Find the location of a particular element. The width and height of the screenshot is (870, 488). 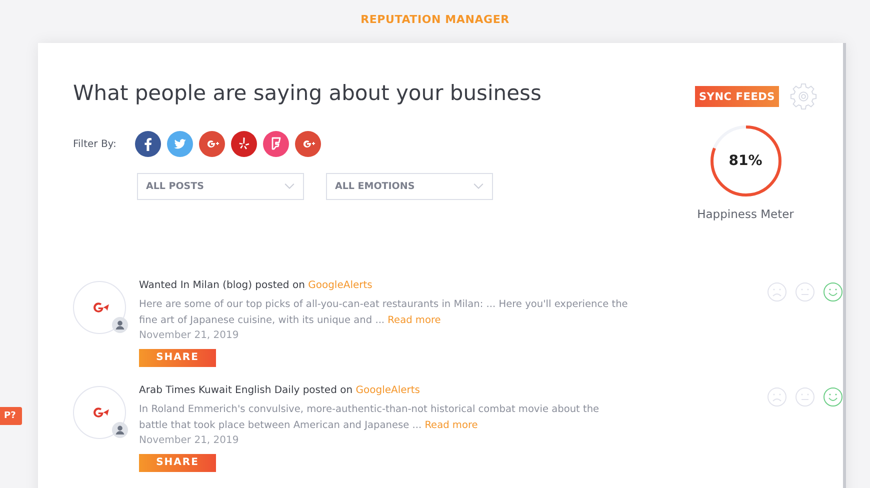

twitter-filter-icon is located at coordinates (180, 144).